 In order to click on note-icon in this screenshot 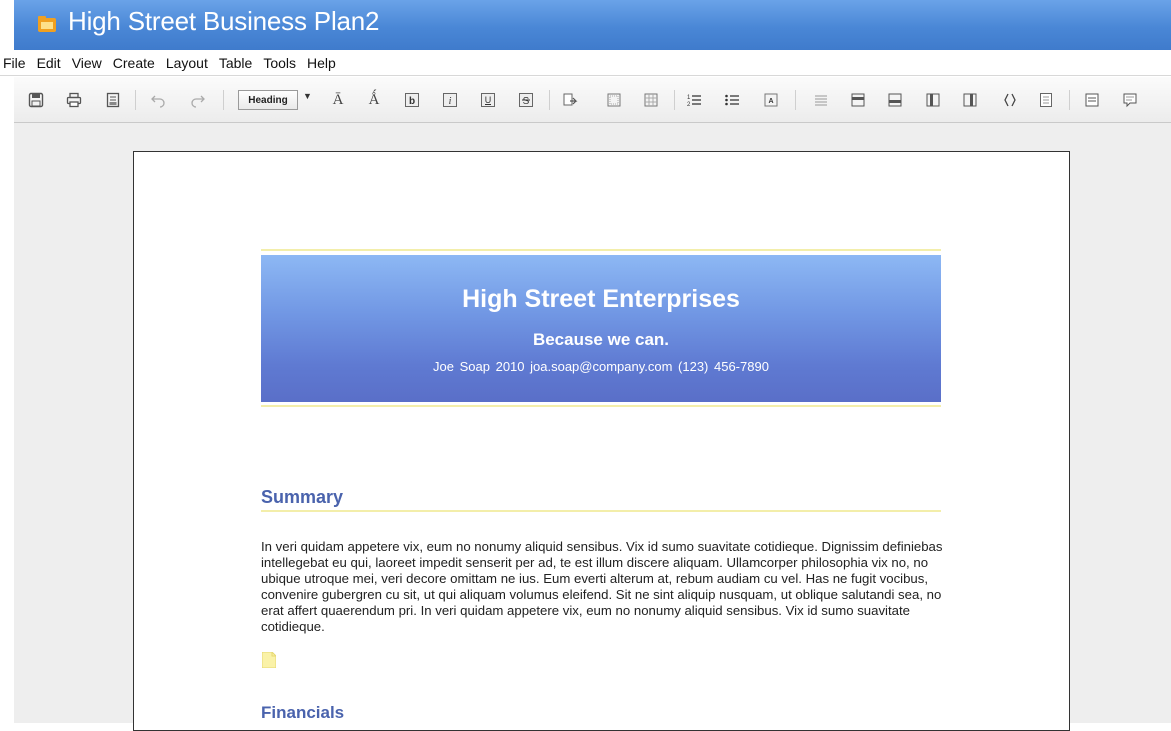, I will do `click(269, 660)`.